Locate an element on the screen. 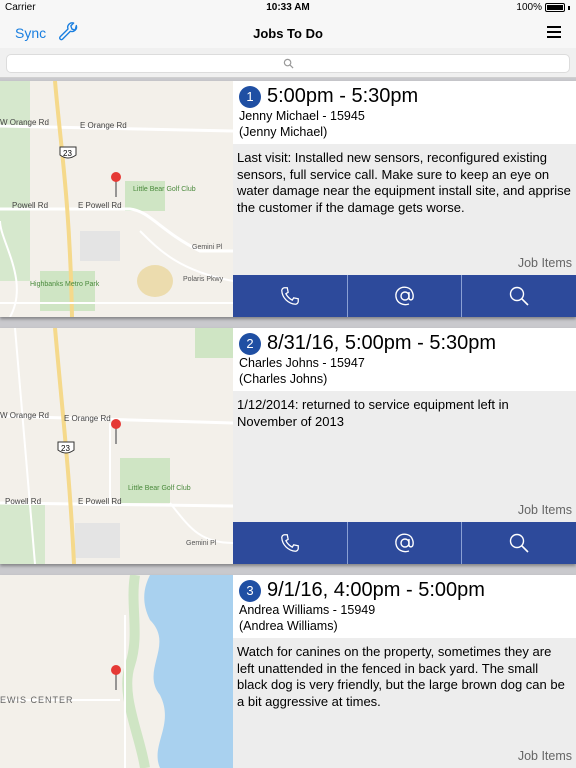 The height and width of the screenshot is (768, 576). page-title: Jobs To Do is located at coordinates (288, 33).